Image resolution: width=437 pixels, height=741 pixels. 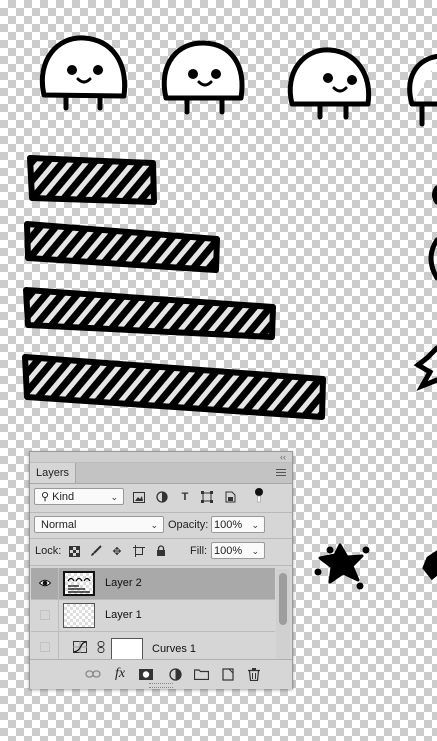 I want to click on opacity-label: Opacity:, so click(x=188, y=525).